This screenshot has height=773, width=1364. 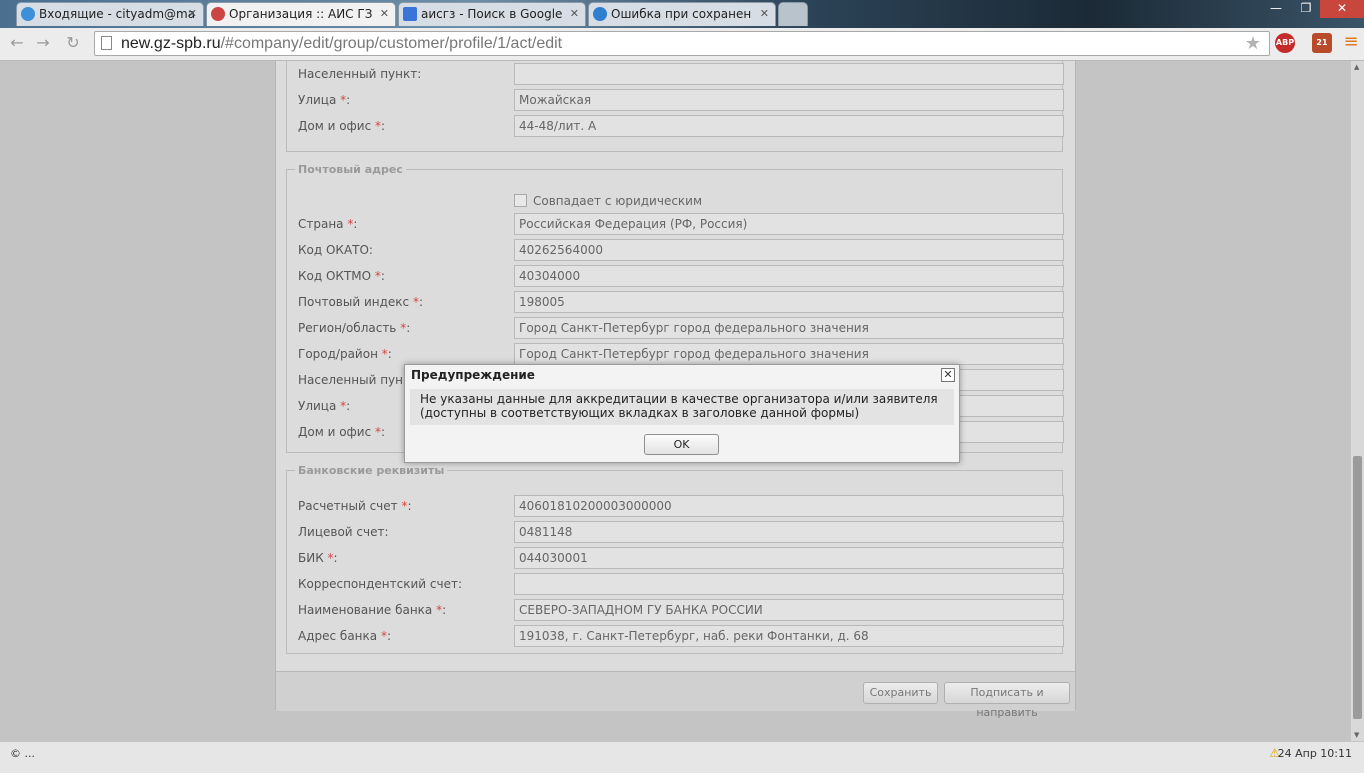 I want to click on help-icon, so click(x=600, y=14).